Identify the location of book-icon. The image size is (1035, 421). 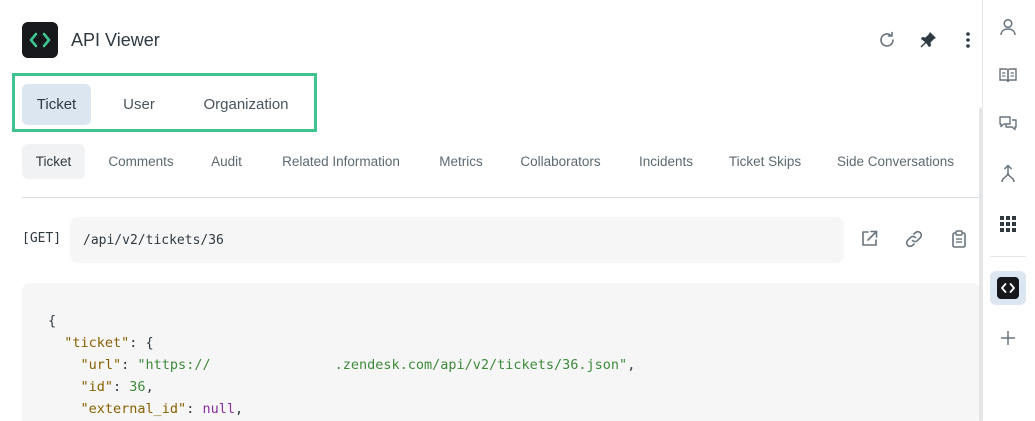
(1008, 75).